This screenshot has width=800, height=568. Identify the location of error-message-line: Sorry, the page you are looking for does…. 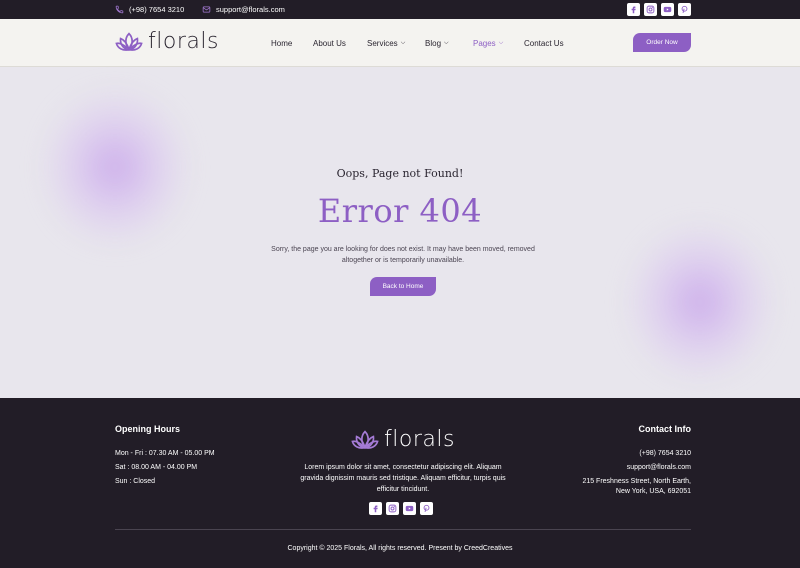
(403, 249).